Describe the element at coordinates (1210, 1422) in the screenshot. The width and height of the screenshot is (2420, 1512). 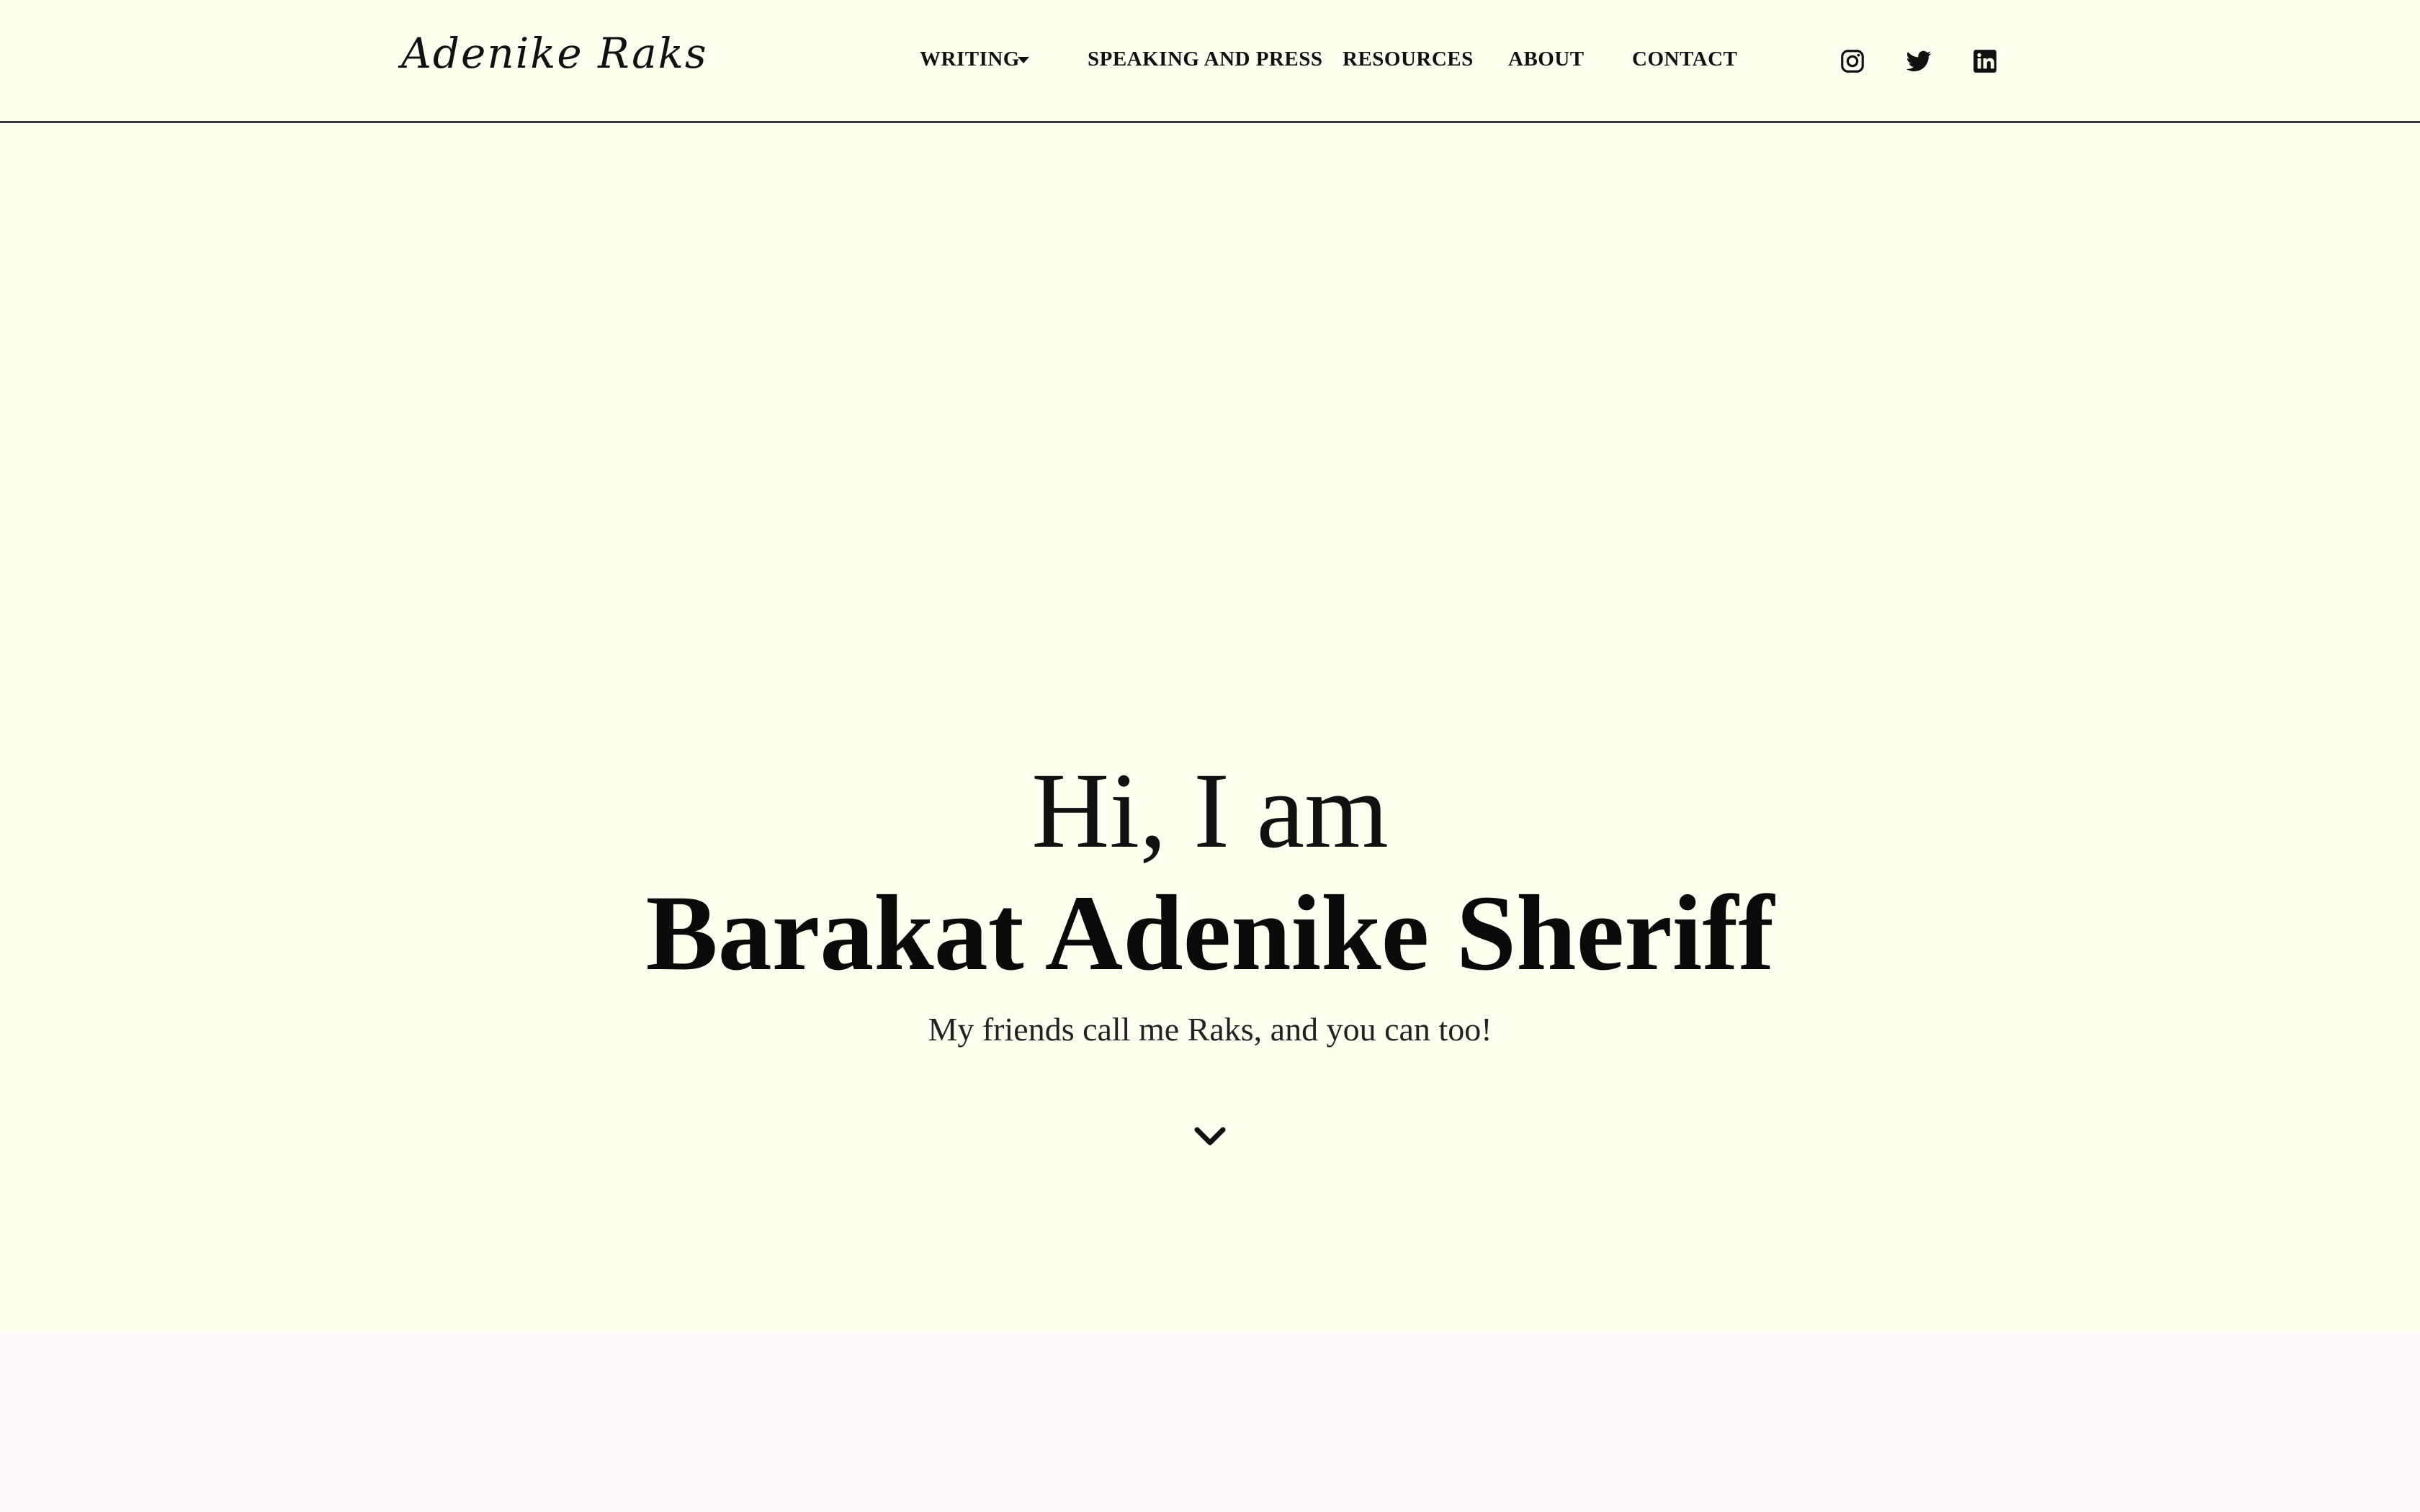
I see `next-section` at that location.